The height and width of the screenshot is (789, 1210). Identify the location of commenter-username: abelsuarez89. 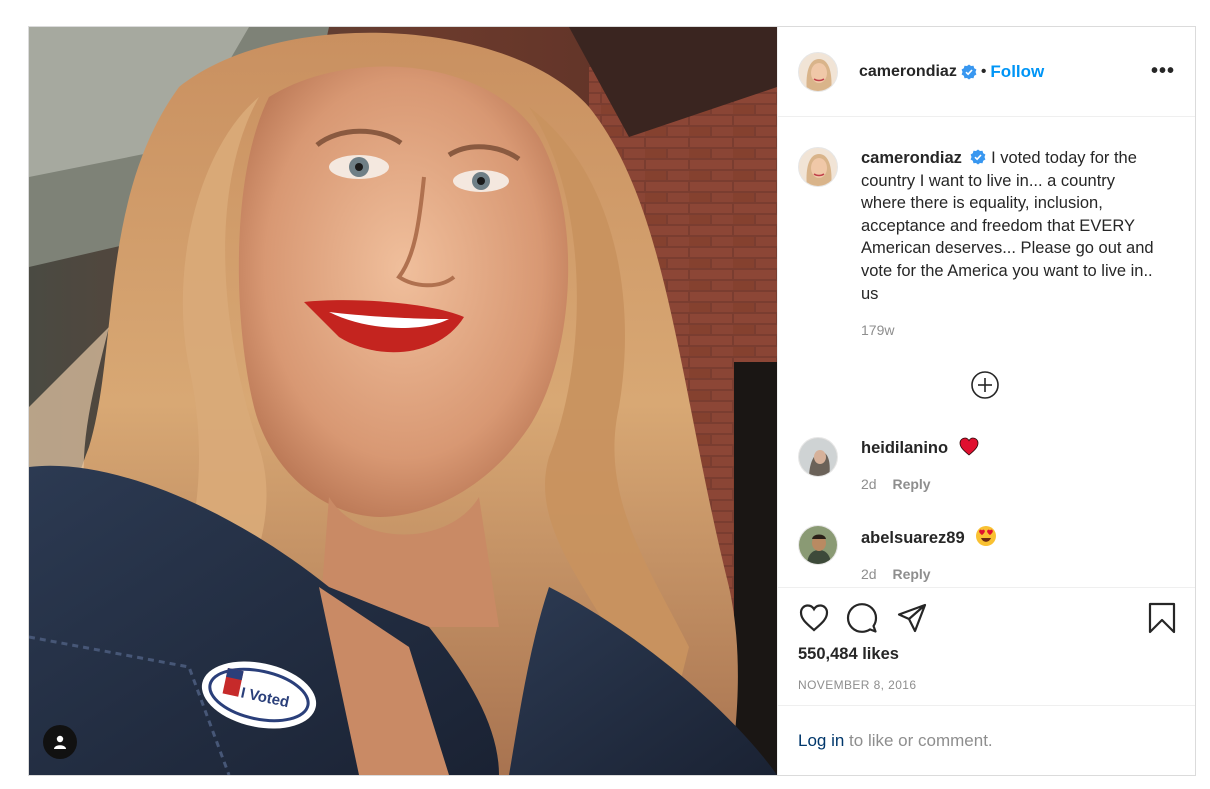
(913, 538).